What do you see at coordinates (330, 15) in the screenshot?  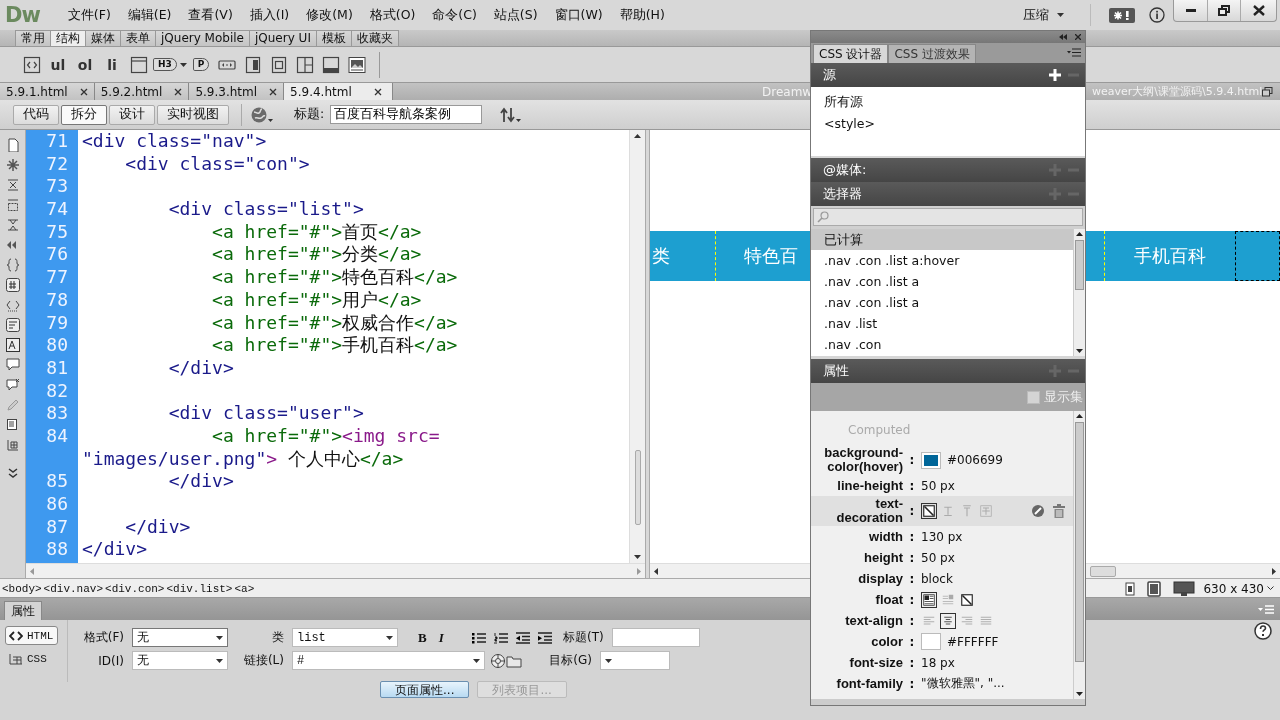 I see `menu-item: 修改(M)` at bounding box center [330, 15].